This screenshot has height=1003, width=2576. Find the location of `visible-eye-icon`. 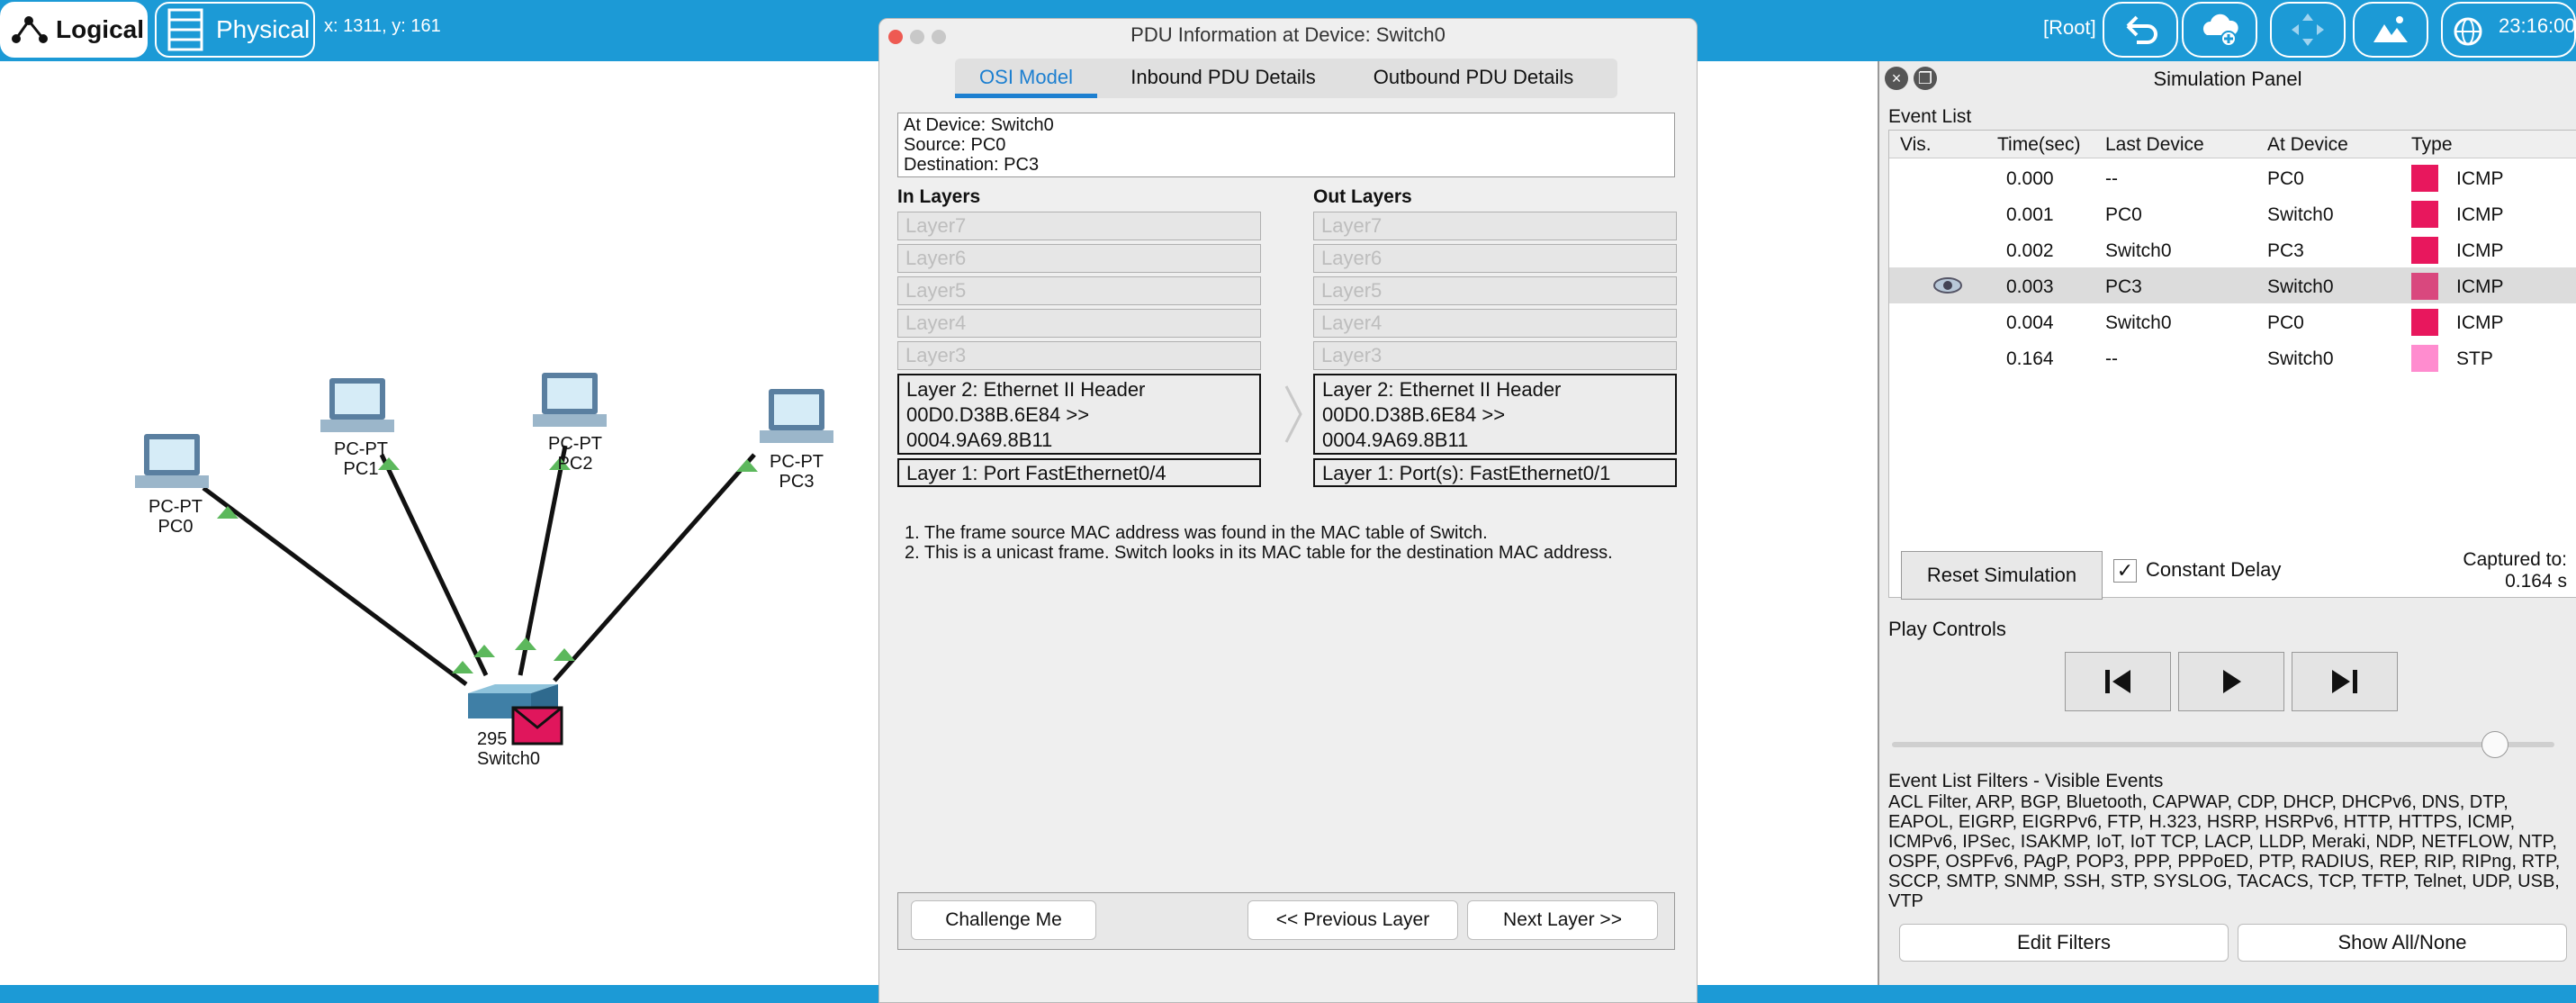

visible-eye-icon is located at coordinates (1947, 285).